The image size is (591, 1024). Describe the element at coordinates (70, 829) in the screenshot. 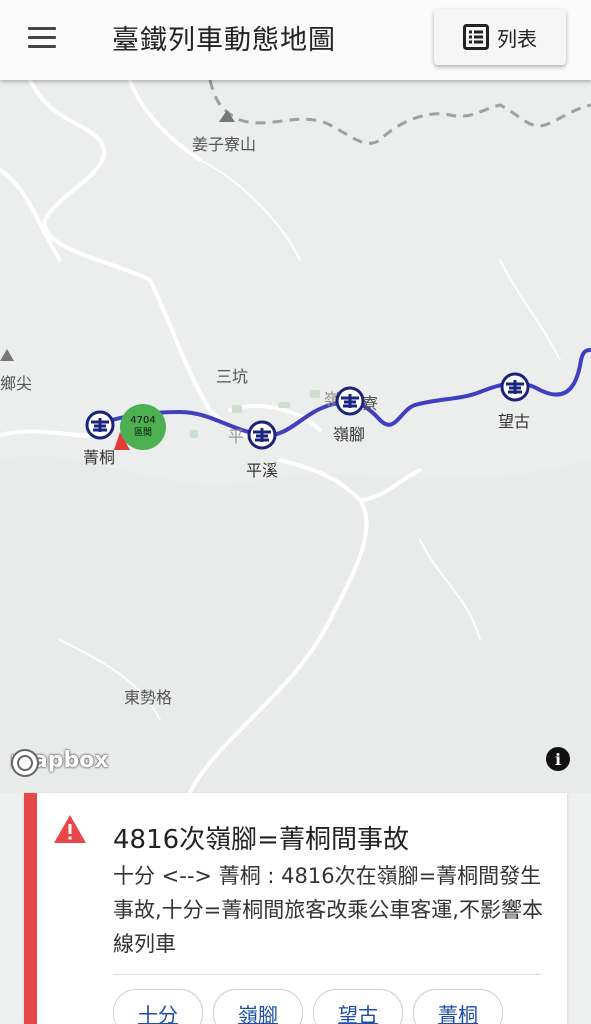

I see `warning-icon` at that location.